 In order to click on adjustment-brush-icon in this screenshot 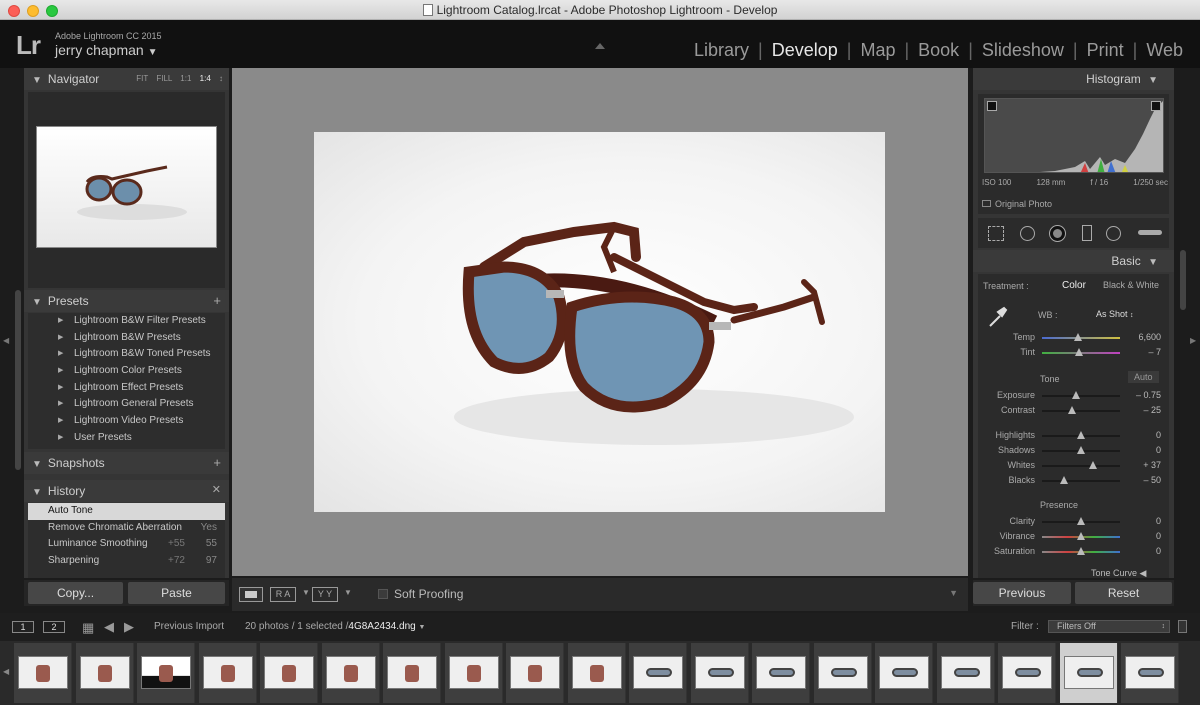, I will do `click(1150, 232)`.